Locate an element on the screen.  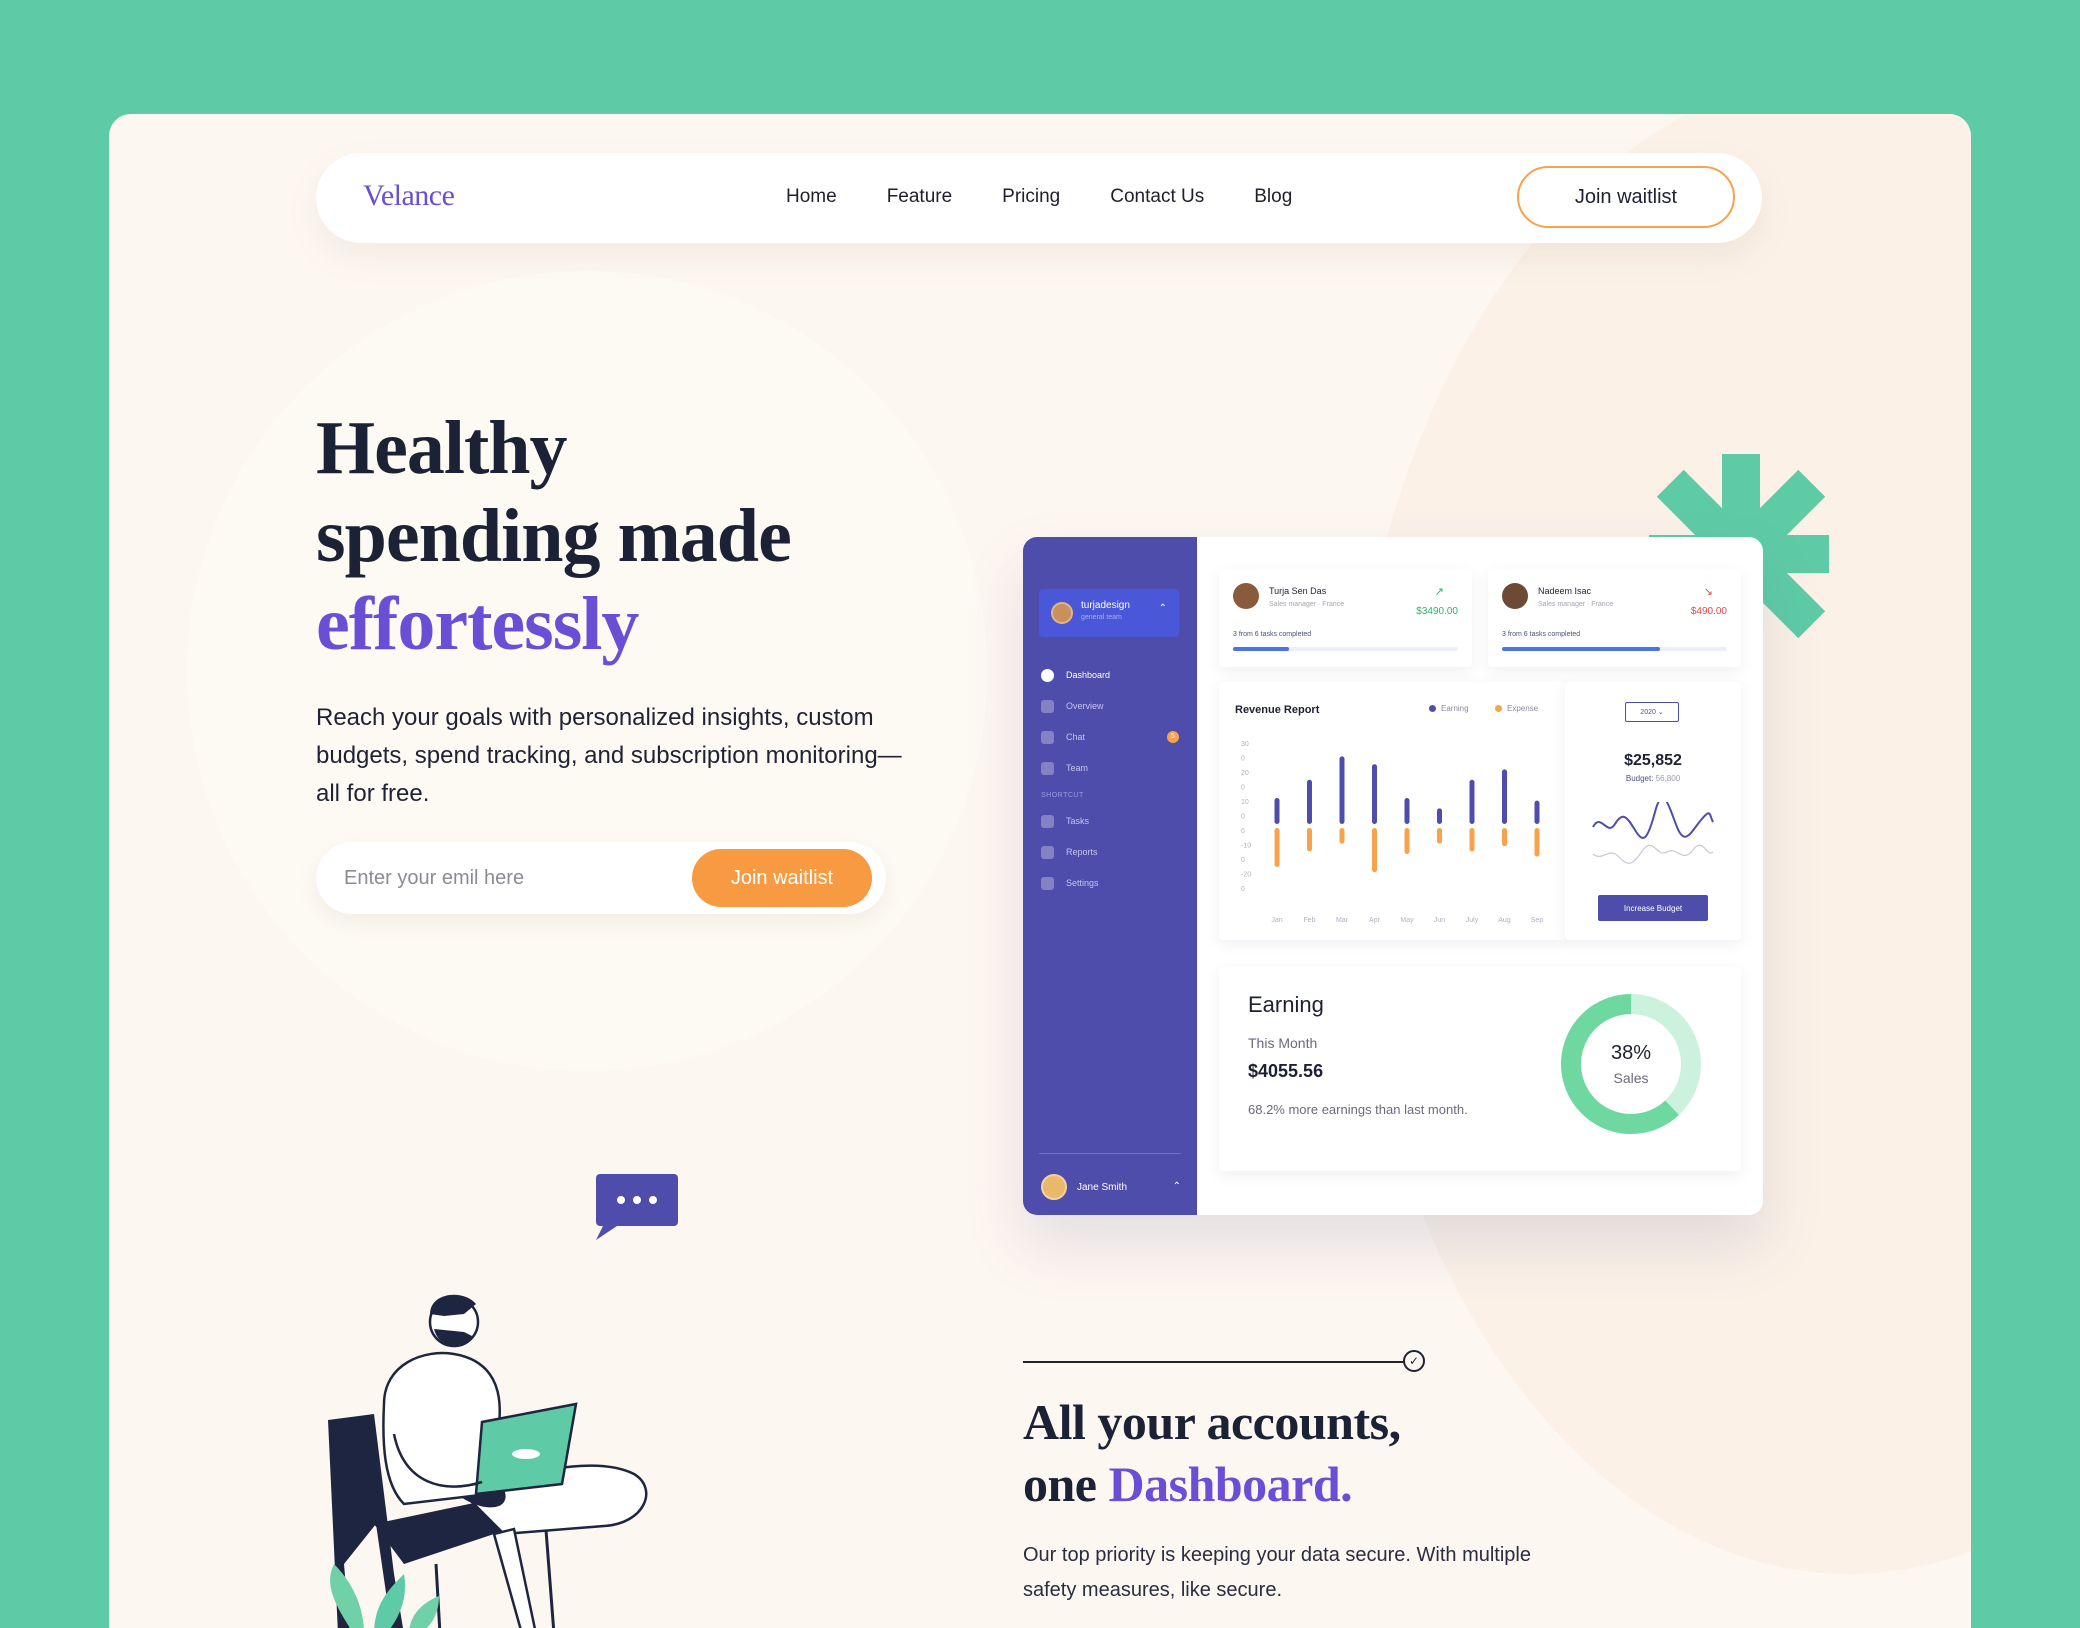
x-tick-label: Mar is located at coordinates (1342, 920).